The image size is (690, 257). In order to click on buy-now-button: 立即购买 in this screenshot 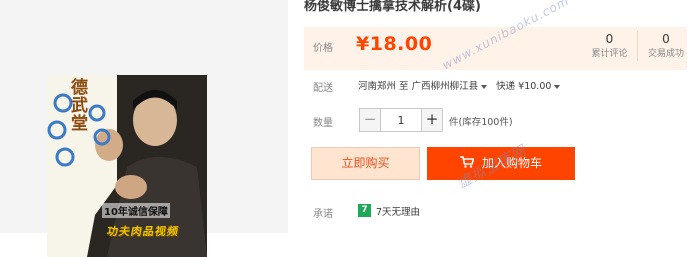, I will do `click(365, 163)`.